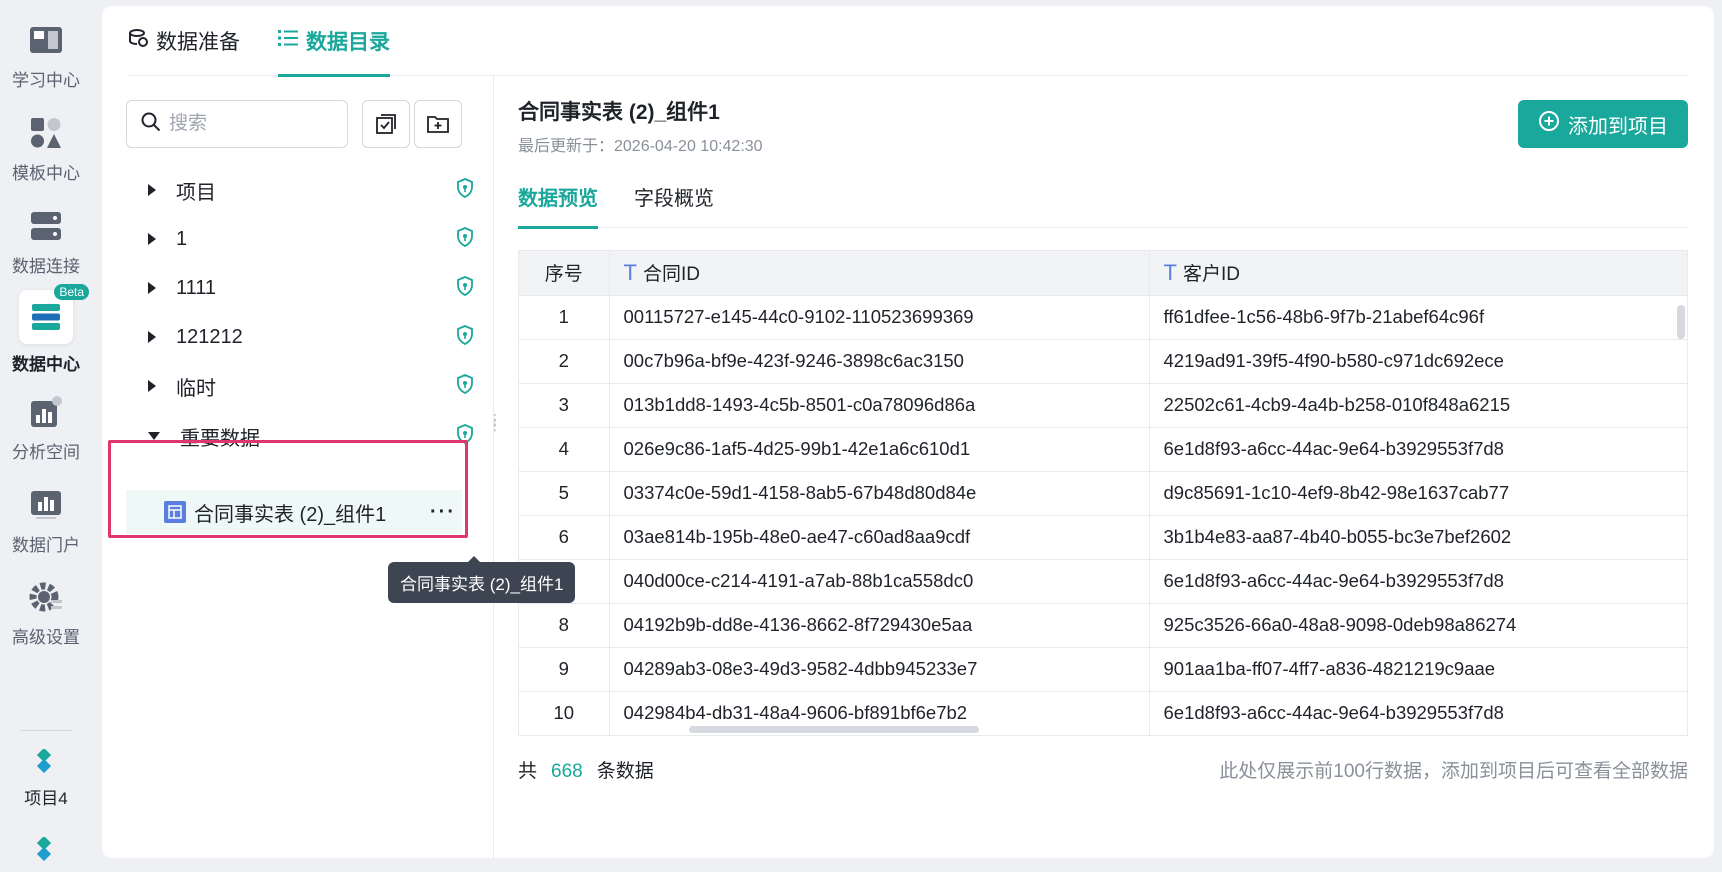  What do you see at coordinates (54, 314) in the screenshot?
I see `data-center-icon: Beta` at bounding box center [54, 314].